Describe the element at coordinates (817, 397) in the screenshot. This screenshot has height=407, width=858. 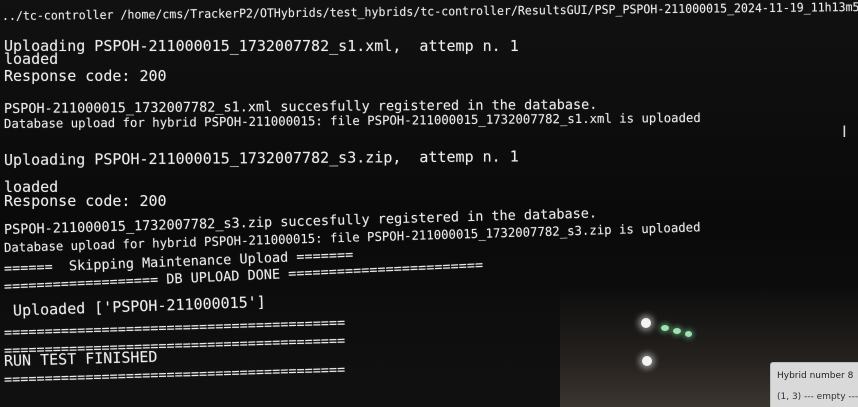
I see `hybrid-slot-status: (1, 3) --- empty ---` at that location.